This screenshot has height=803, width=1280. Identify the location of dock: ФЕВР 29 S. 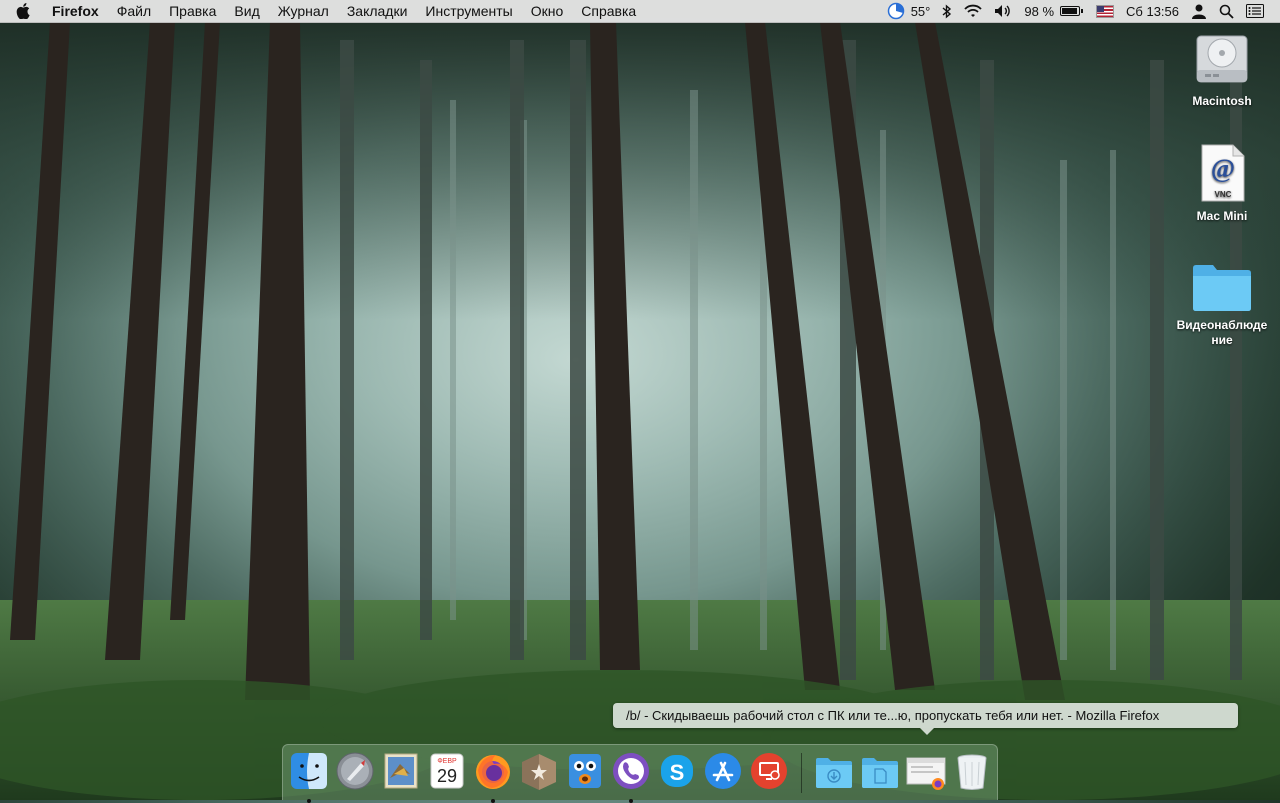
(640, 773).